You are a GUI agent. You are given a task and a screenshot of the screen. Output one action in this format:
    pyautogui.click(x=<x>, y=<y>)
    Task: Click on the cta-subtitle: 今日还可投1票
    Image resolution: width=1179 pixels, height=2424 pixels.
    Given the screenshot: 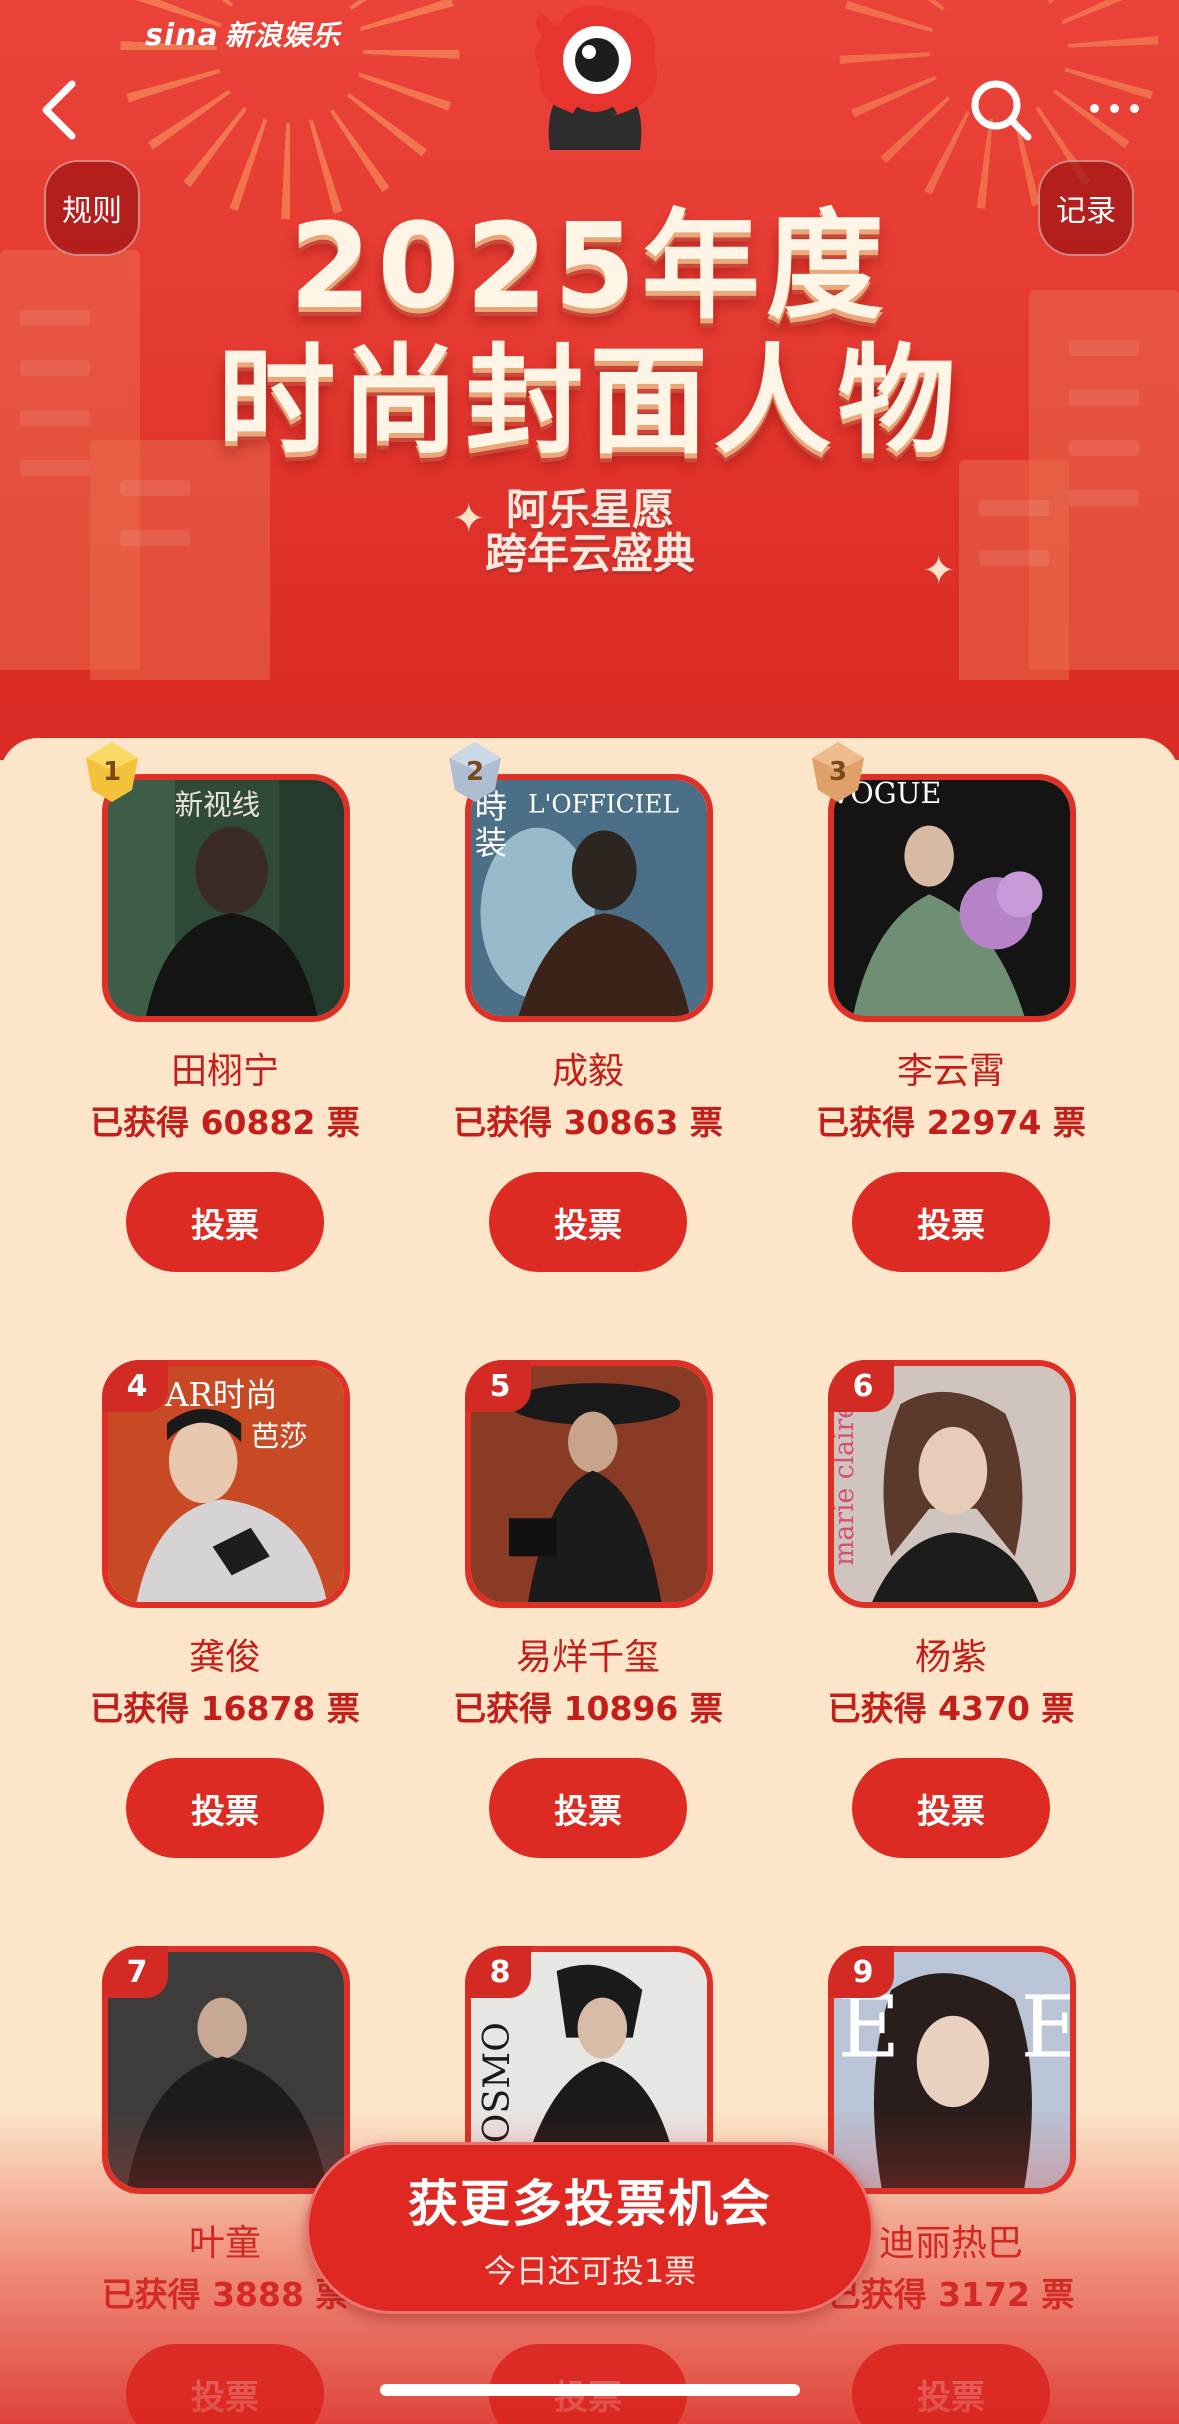 What is the action you would take?
    pyautogui.click(x=590, y=2271)
    